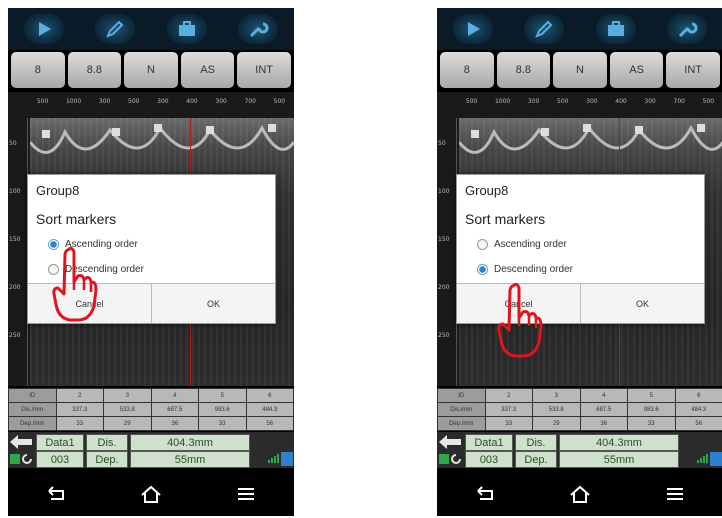 The width and height of the screenshot is (722, 518). What do you see at coordinates (525, 269) in the screenshot?
I see `option-descending: Descending order` at bounding box center [525, 269].